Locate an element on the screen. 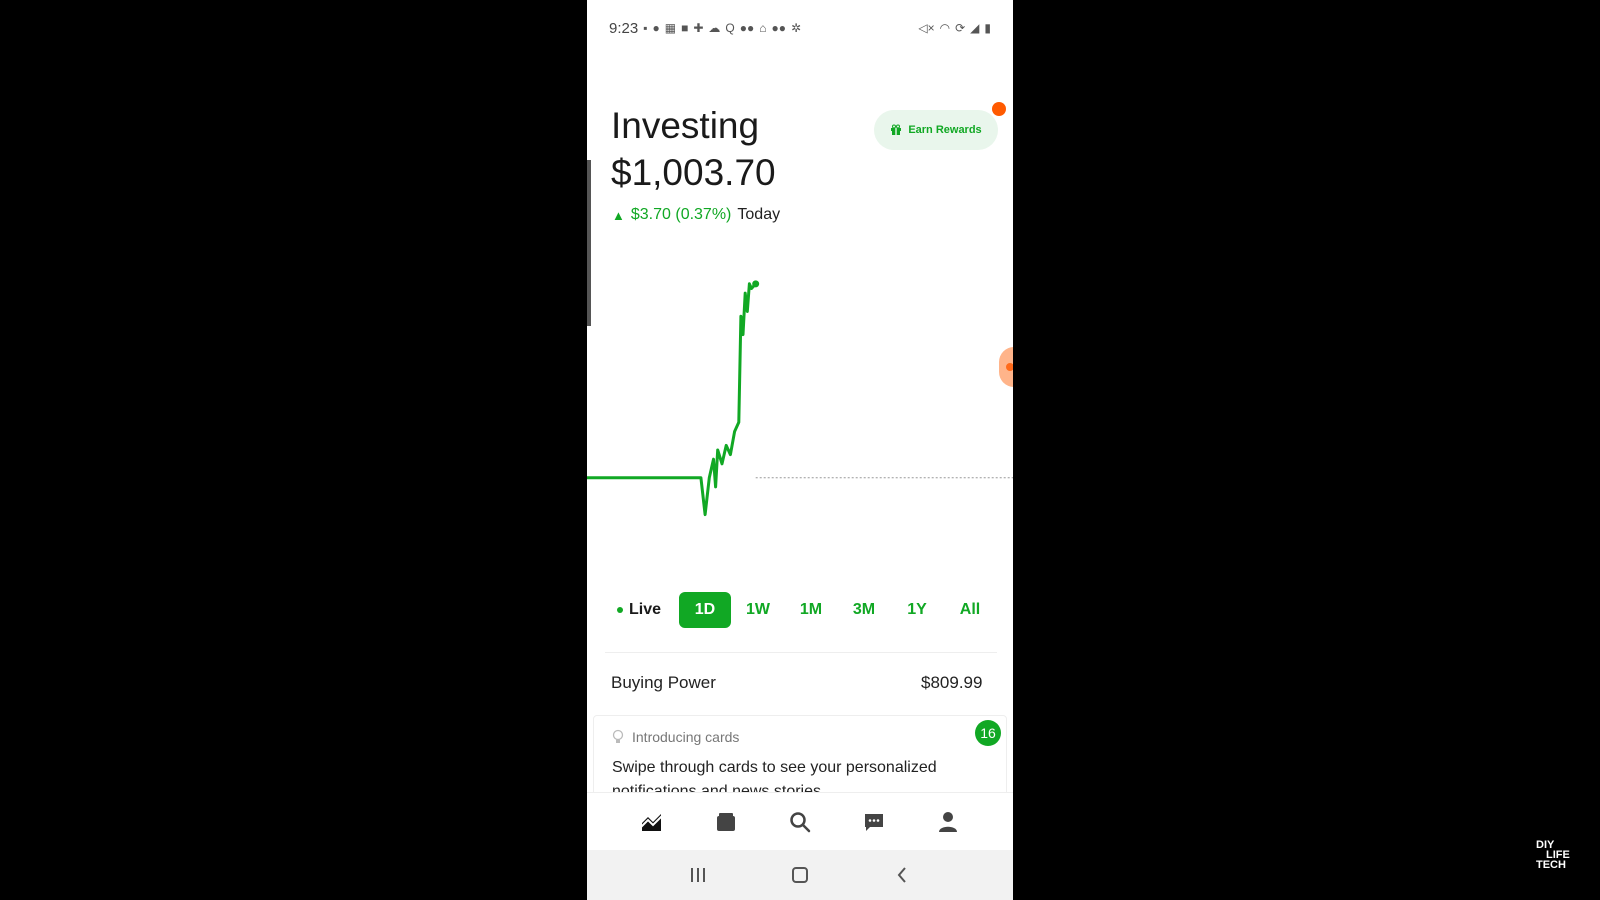  home-square-icon is located at coordinates (800, 875).